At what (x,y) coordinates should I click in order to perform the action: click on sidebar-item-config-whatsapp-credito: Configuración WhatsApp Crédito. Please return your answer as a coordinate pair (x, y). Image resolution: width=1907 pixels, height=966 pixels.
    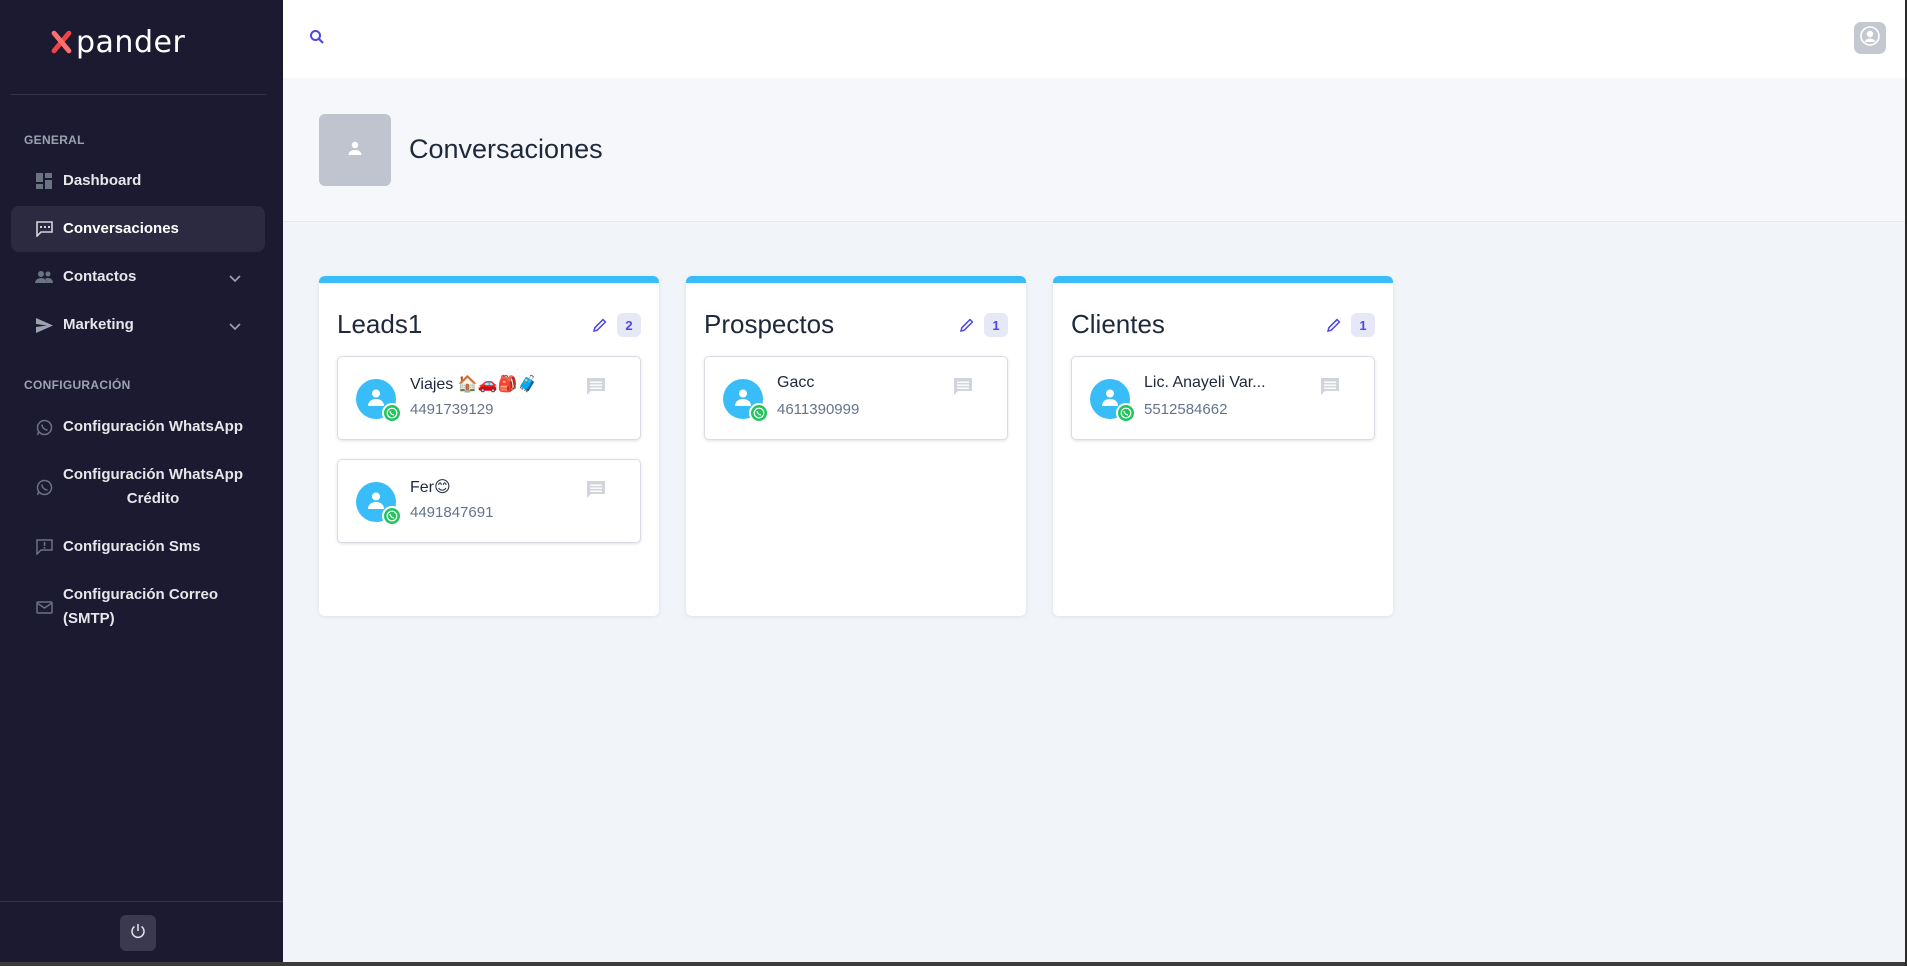
    Looking at the image, I should click on (138, 487).